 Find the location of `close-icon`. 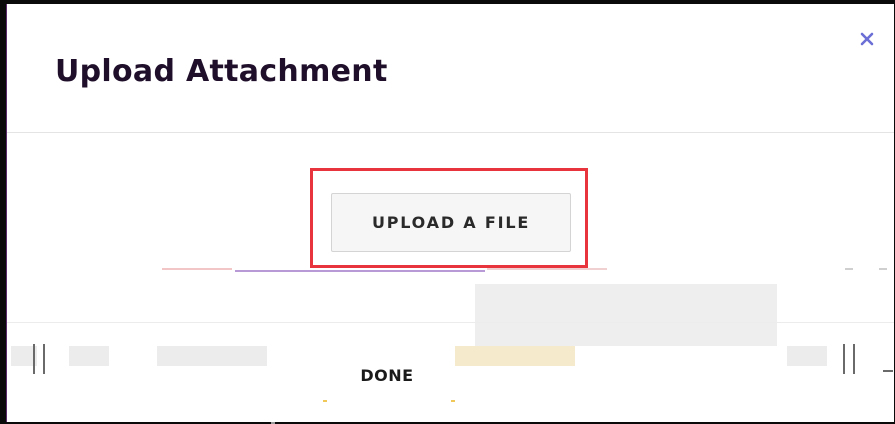

close-icon is located at coordinates (867, 39).